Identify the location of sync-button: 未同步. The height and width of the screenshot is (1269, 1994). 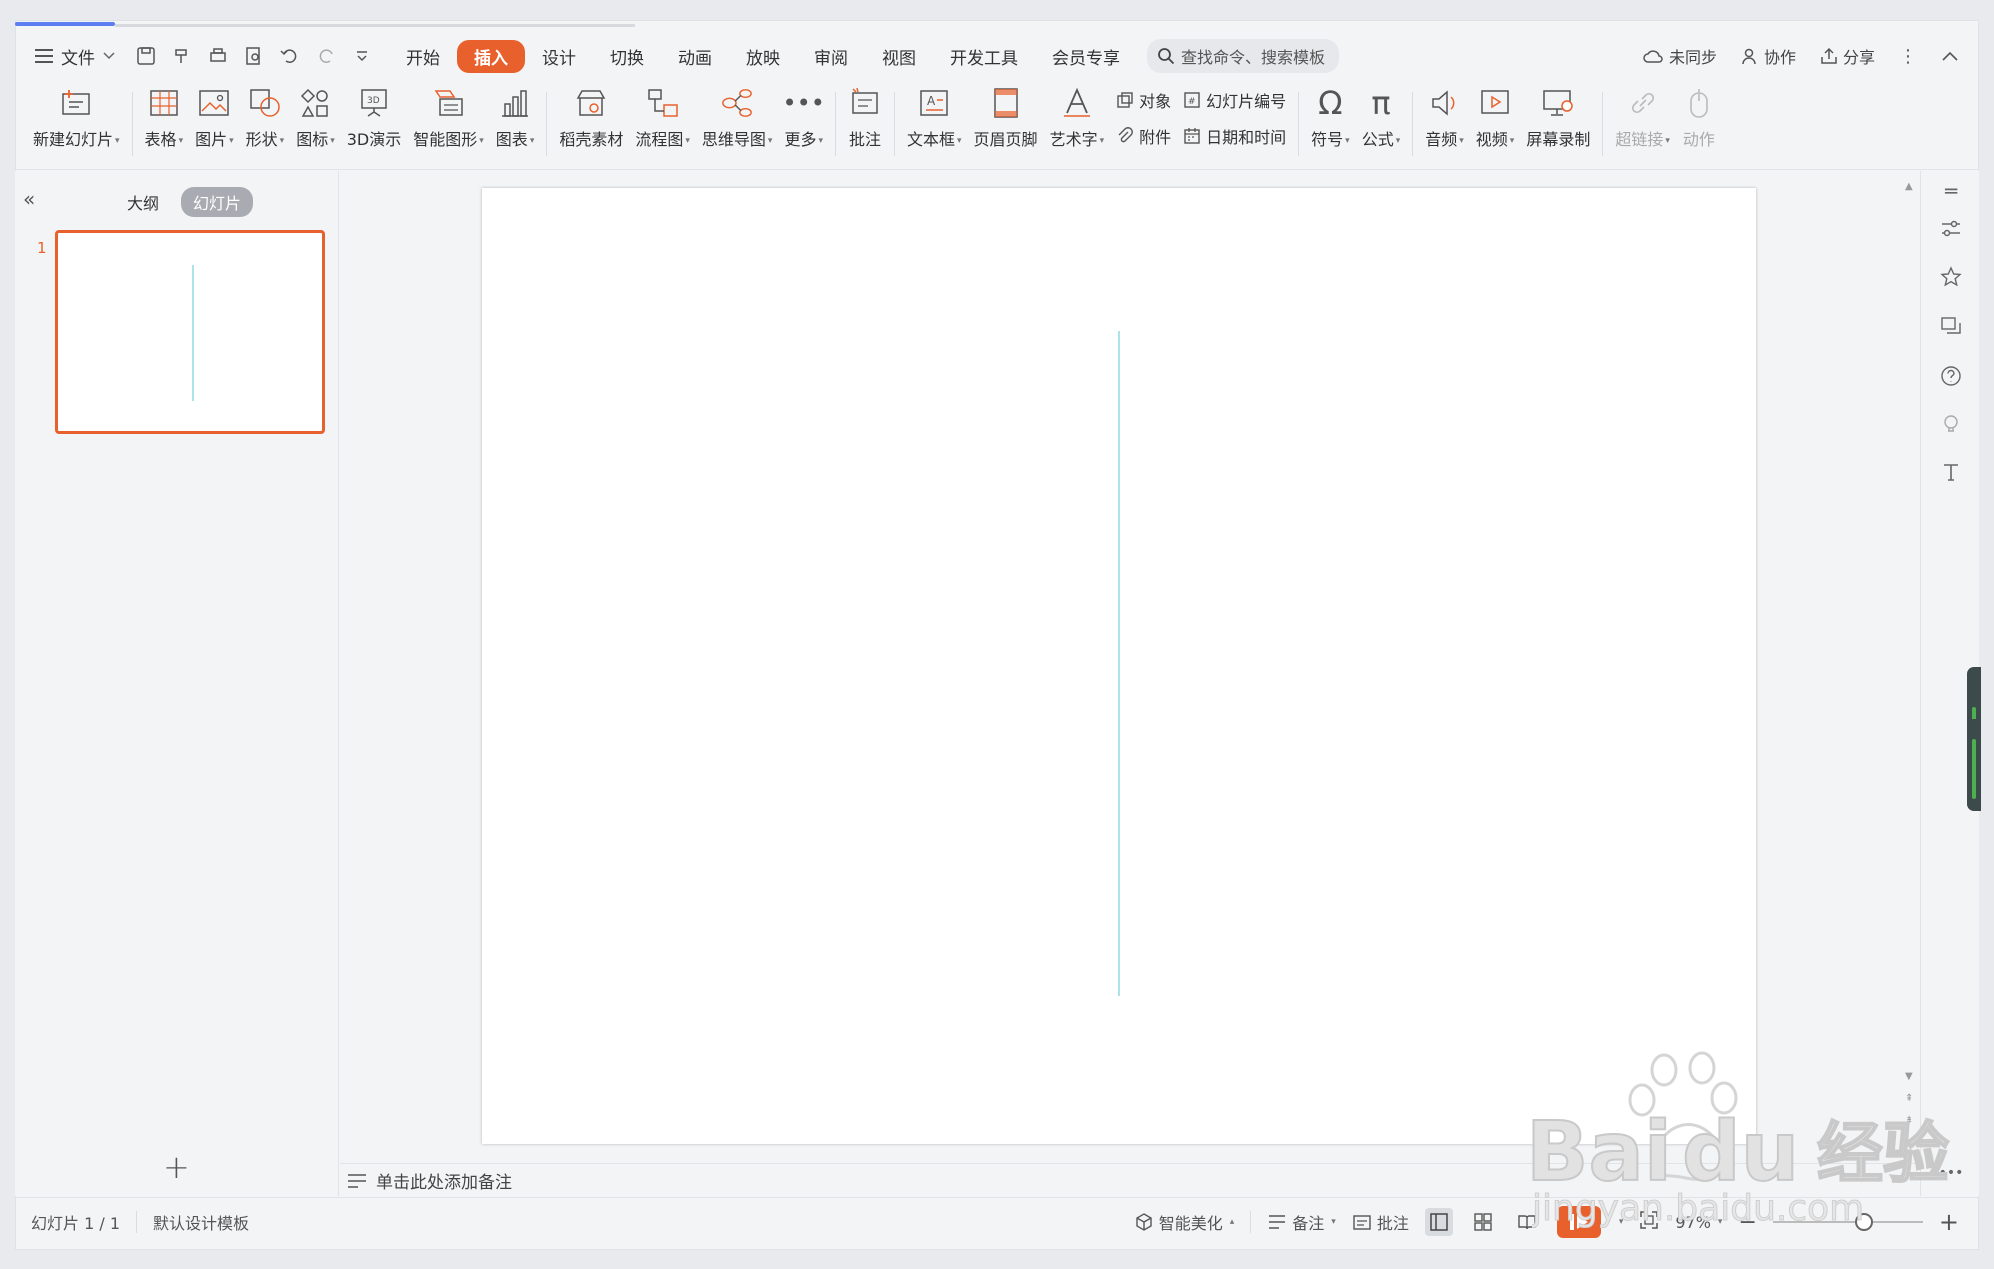
(1679, 56).